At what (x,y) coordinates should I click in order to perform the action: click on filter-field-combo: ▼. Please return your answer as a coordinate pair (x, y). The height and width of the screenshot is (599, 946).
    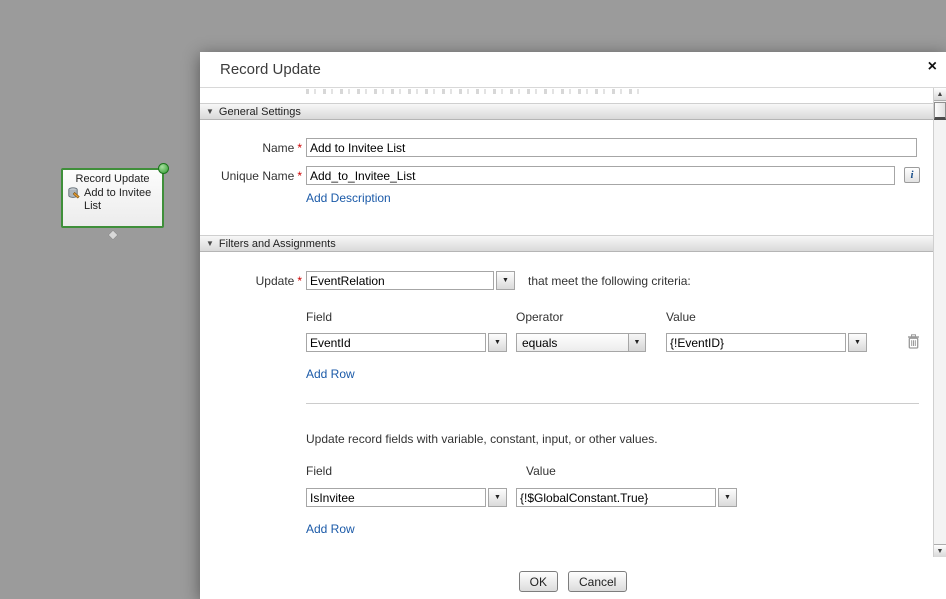
    Looking at the image, I should click on (406, 342).